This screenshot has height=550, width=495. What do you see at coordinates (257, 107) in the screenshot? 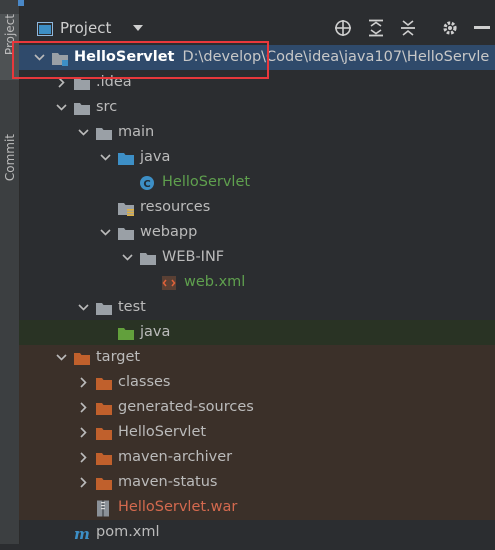
I see `tree-row-src: src` at bounding box center [257, 107].